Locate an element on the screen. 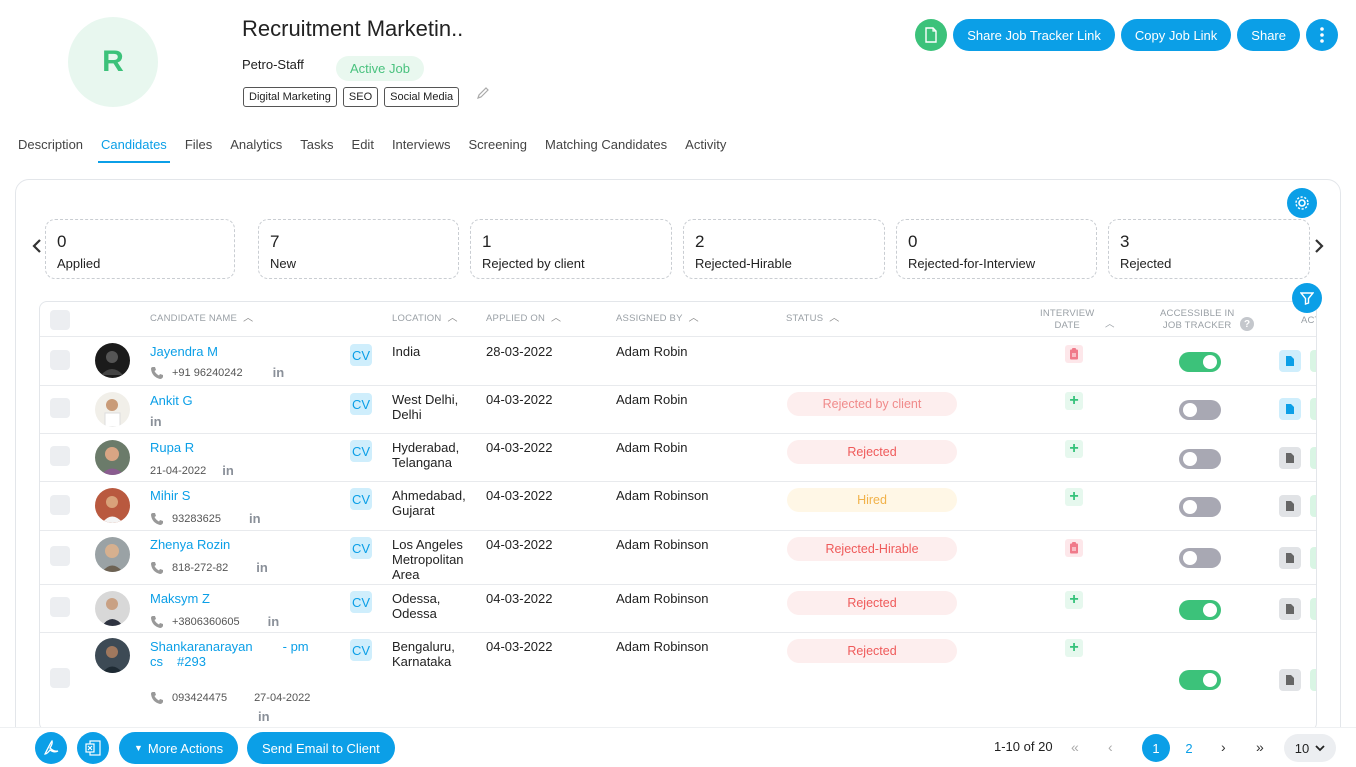 The width and height of the screenshot is (1356, 767). prev-page-icon: ‹ is located at coordinates (1110, 747).